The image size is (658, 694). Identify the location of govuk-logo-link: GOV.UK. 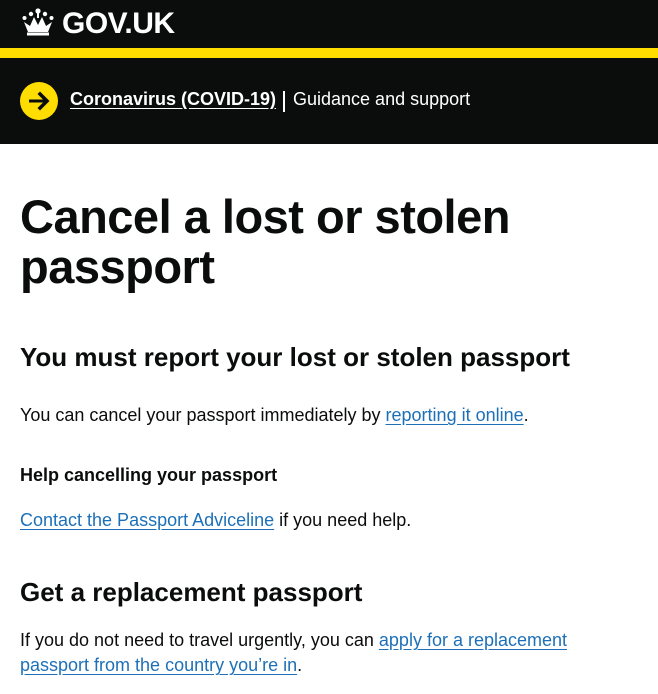
(97, 23).